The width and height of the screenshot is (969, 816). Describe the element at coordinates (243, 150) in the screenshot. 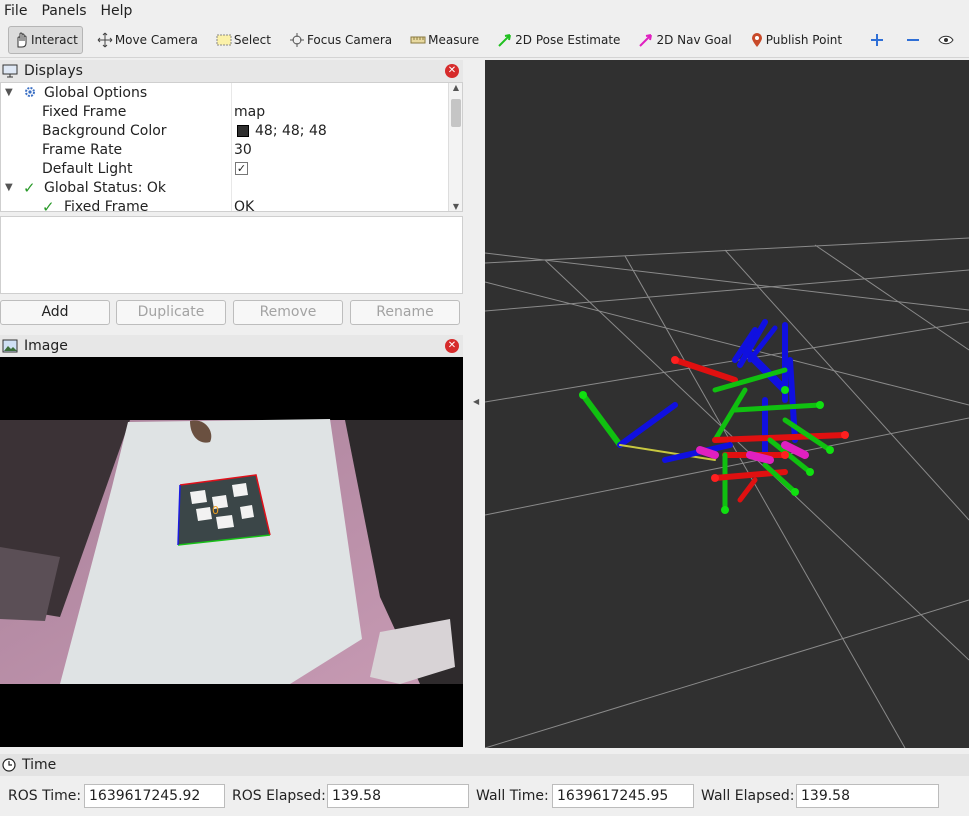

I see `frame-rate-value: 30` at that location.